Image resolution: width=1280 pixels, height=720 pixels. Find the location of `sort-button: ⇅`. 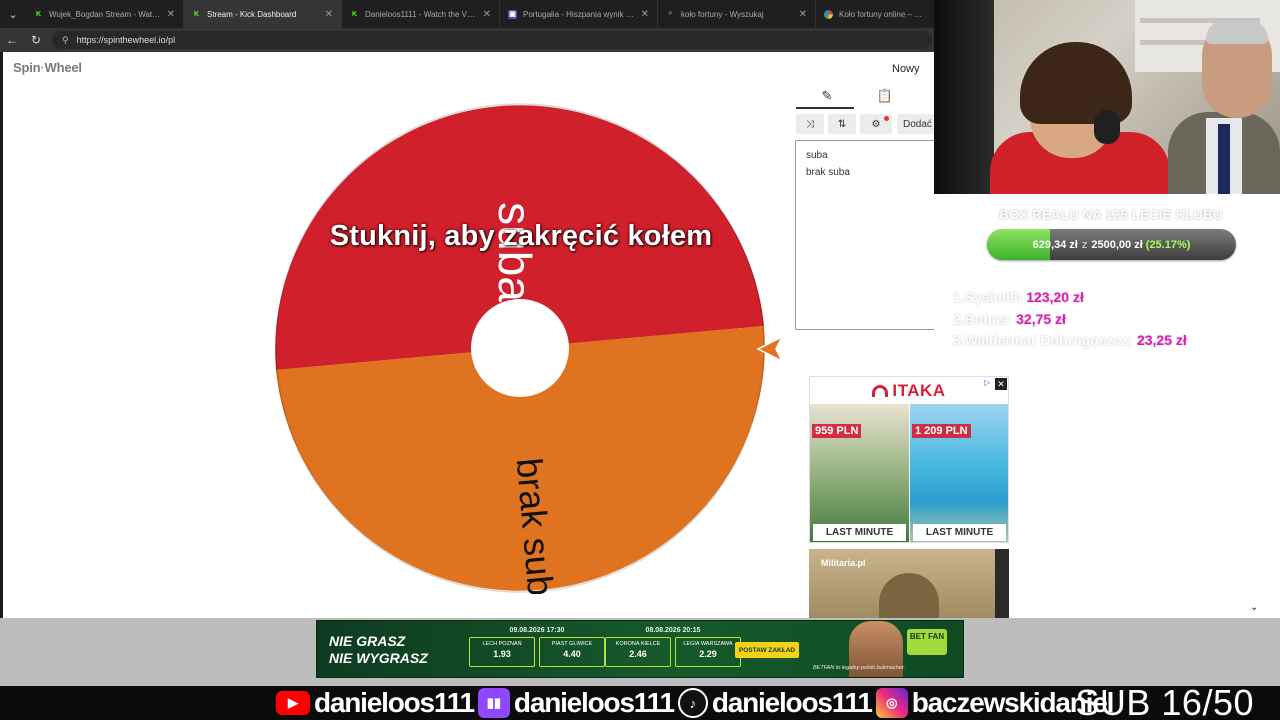

sort-button: ⇅ is located at coordinates (842, 124).